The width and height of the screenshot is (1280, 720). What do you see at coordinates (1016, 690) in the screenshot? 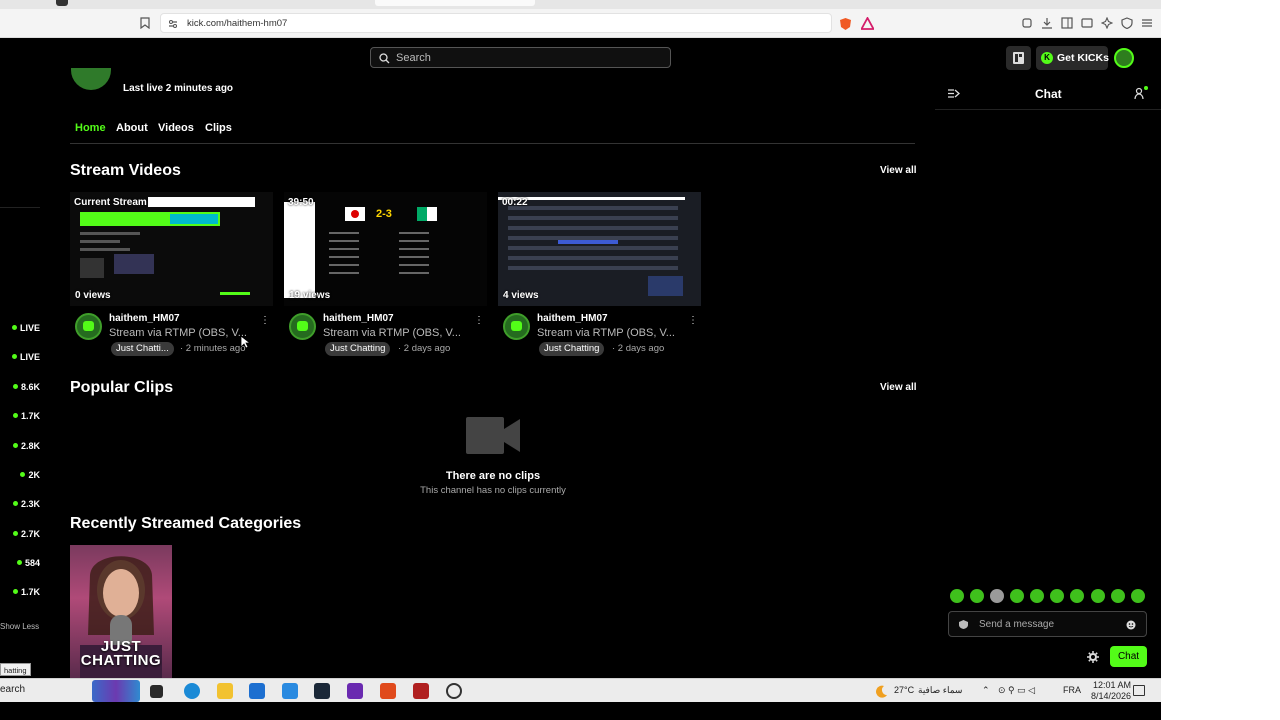
I see `tray-network-icons: ⊙ ⚲ ▭ ◁` at bounding box center [1016, 690].